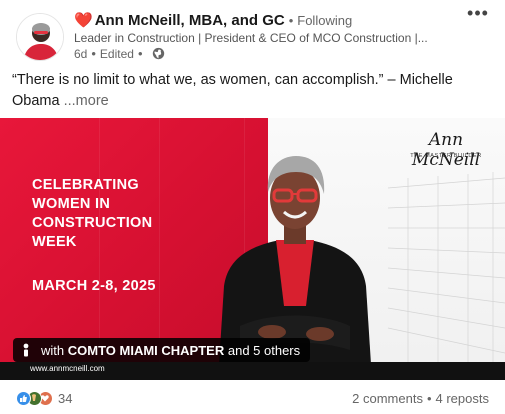  What do you see at coordinates (67, 368) in the screenshot?
I see `website-url: www.annmcneill.com` at bounding box center [67, 368].